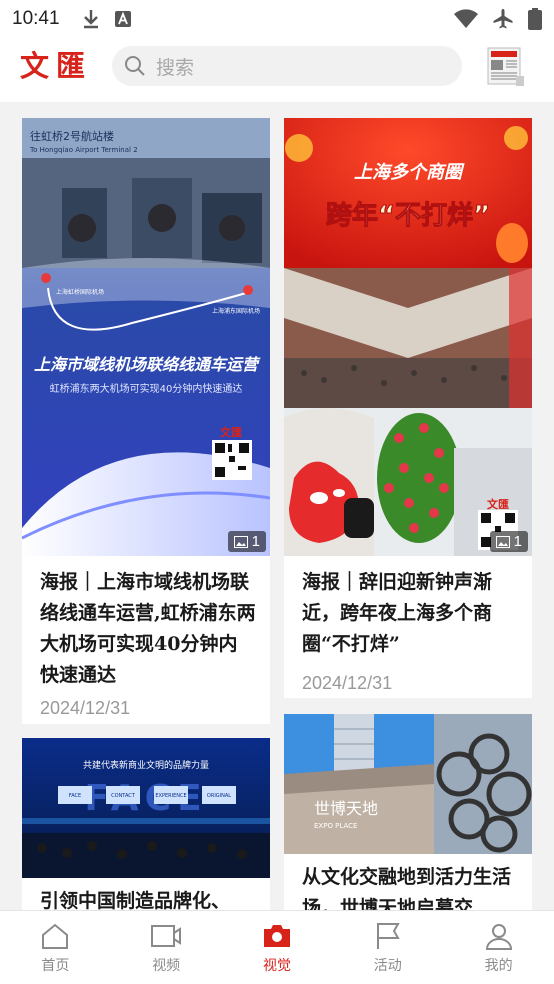 Image resolution: width=554 pixels, height=984 pixels. I want to click on person-icon, so click(498, 937).